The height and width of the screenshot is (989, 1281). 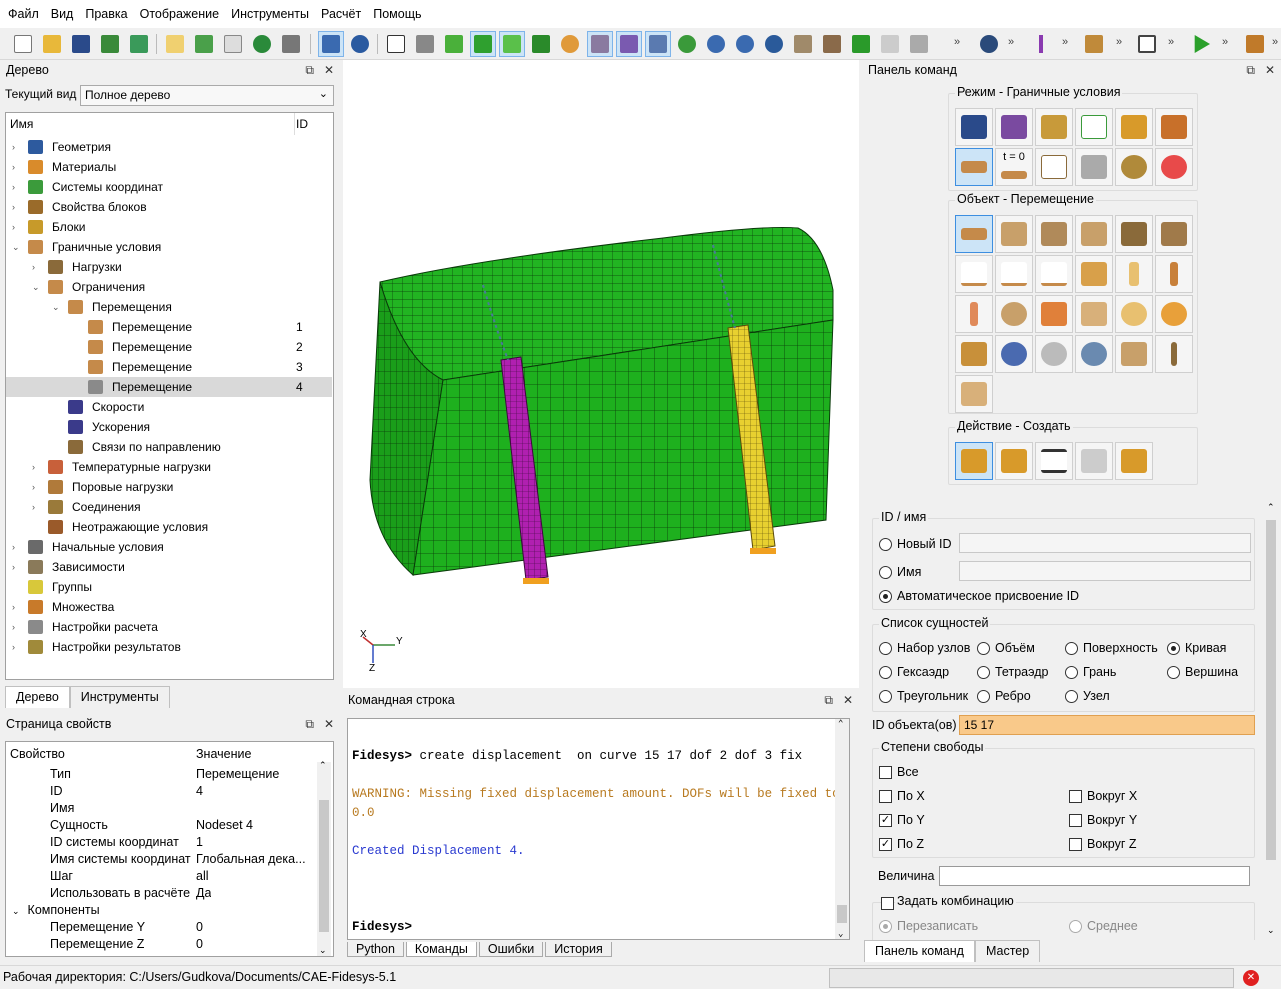 I want to click on save-as-icon, so click(x=110, y=44).